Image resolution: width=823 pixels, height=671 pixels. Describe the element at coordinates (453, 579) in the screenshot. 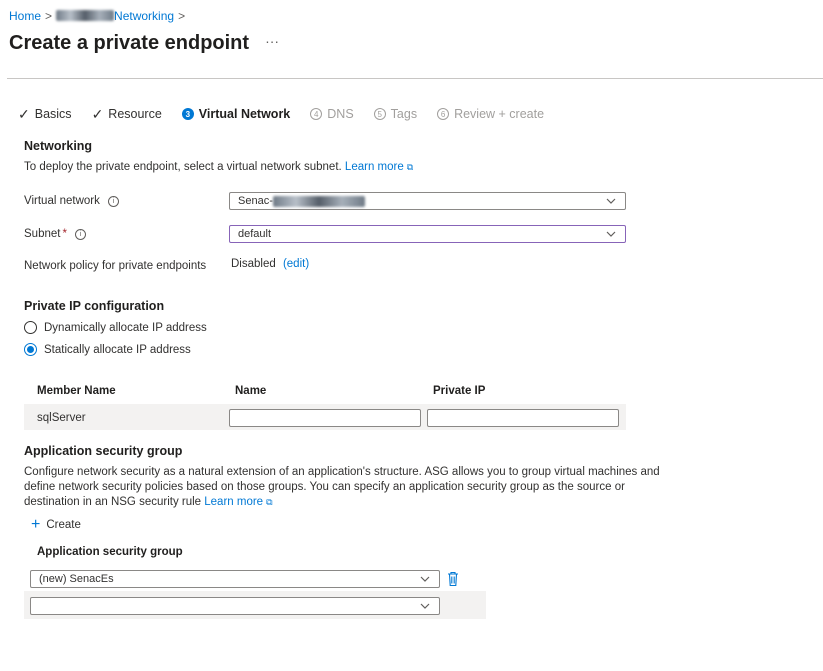

I see `trash-icon` at that location.